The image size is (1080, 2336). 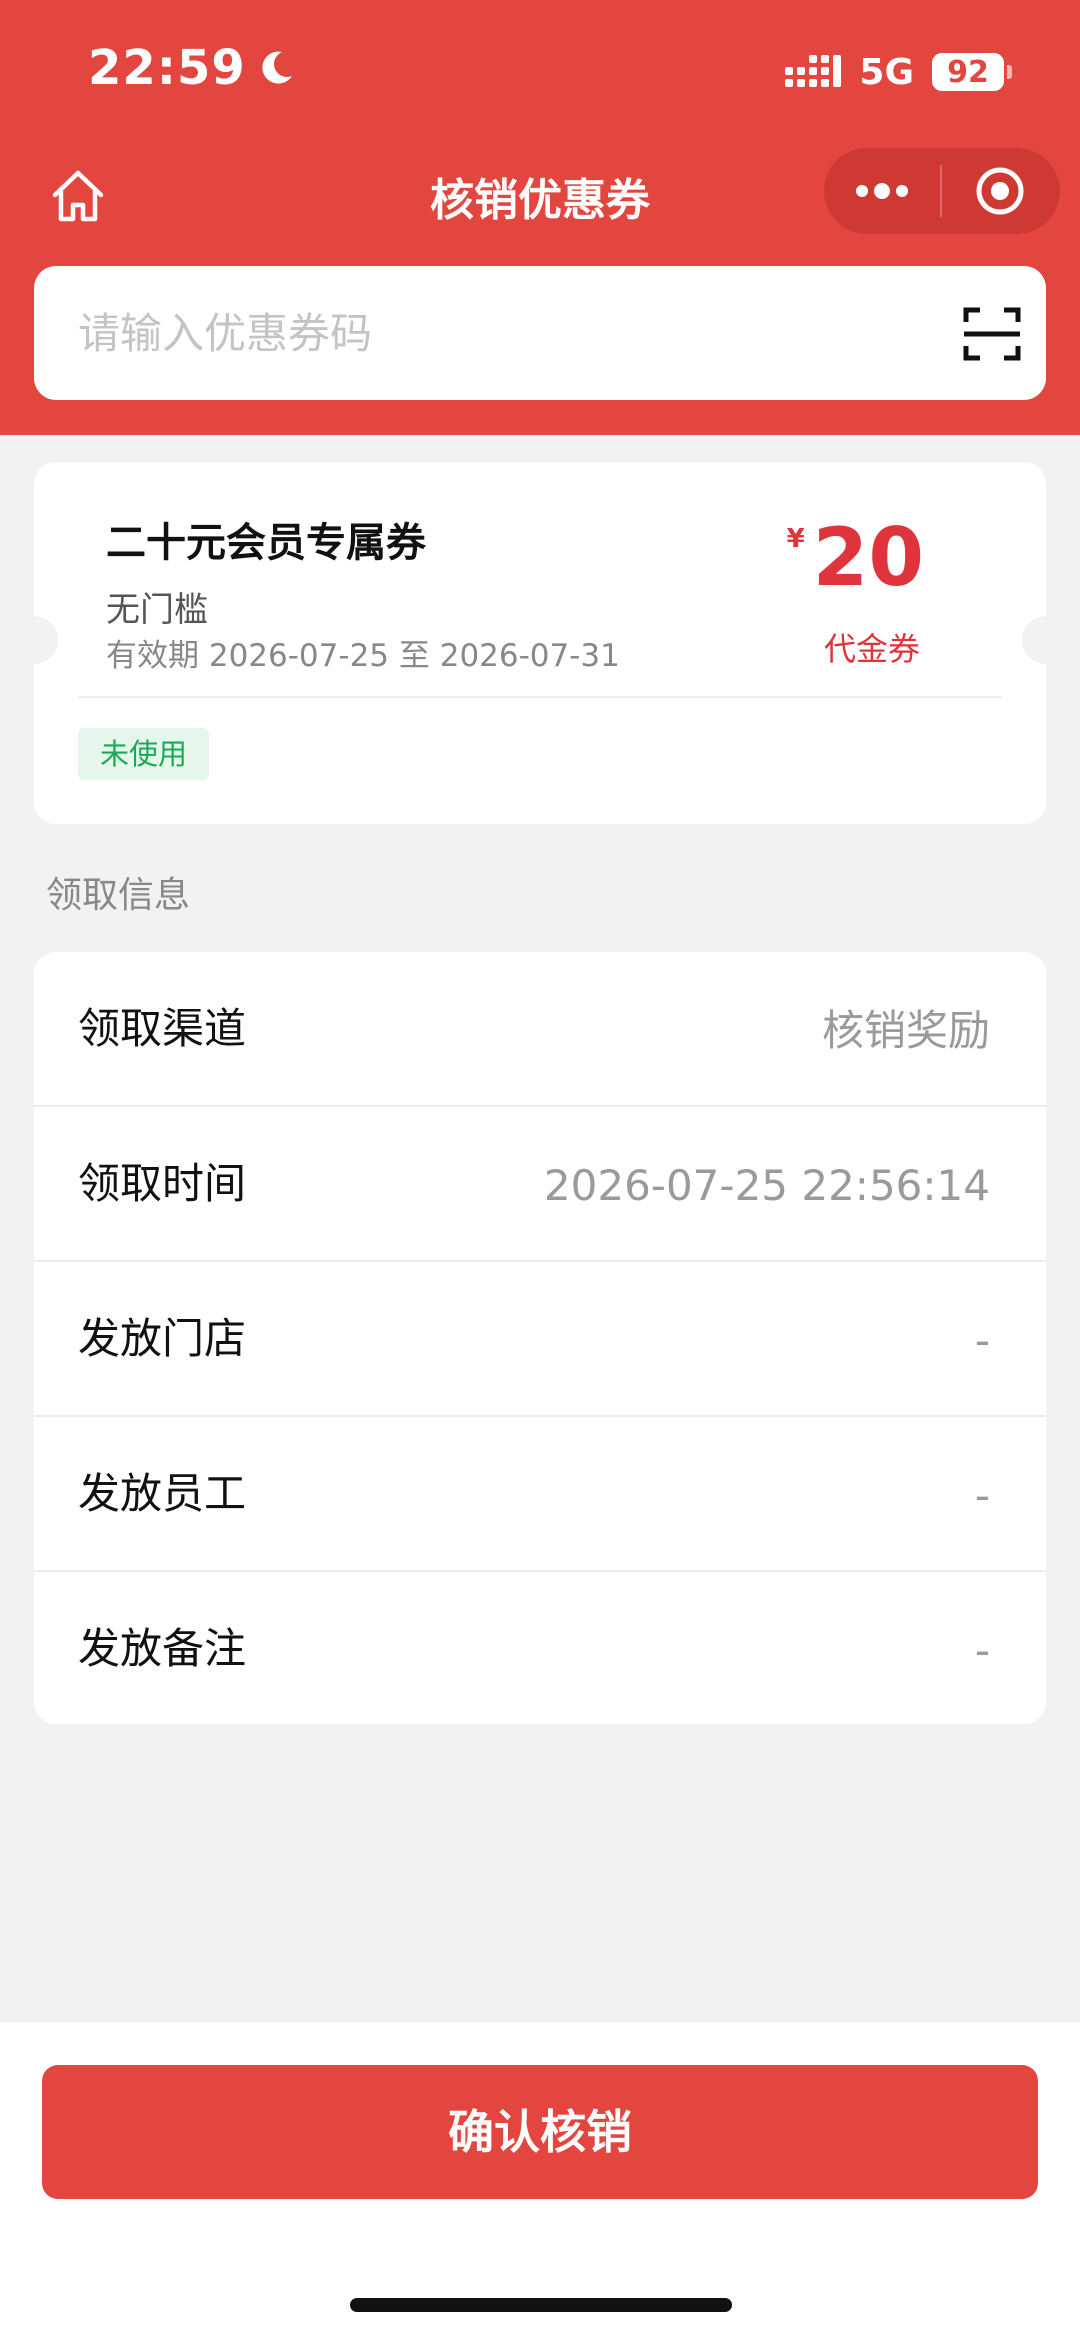 What do you see at coordinates (144, 754) in the screenshot?
I see `status-badge: 未使用` at bounding box center [144, 754].